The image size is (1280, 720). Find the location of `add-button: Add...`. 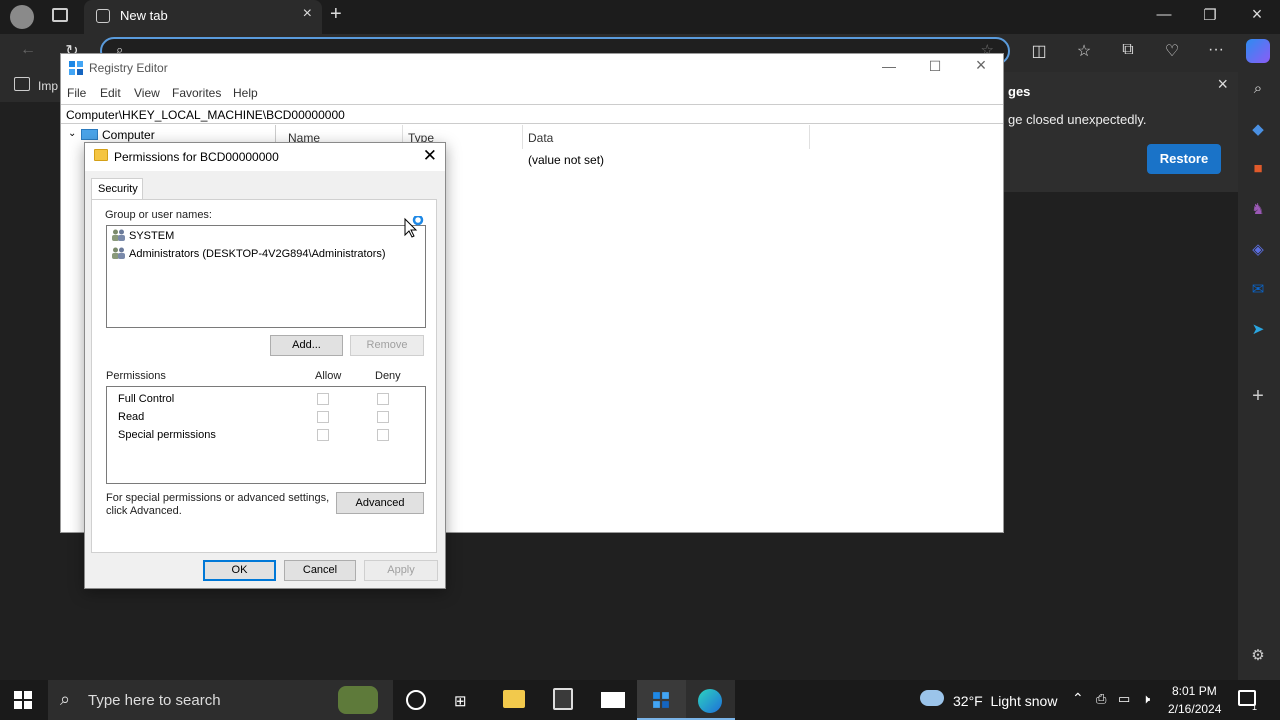

add-button: Add... is located at coordinates (306, 345).